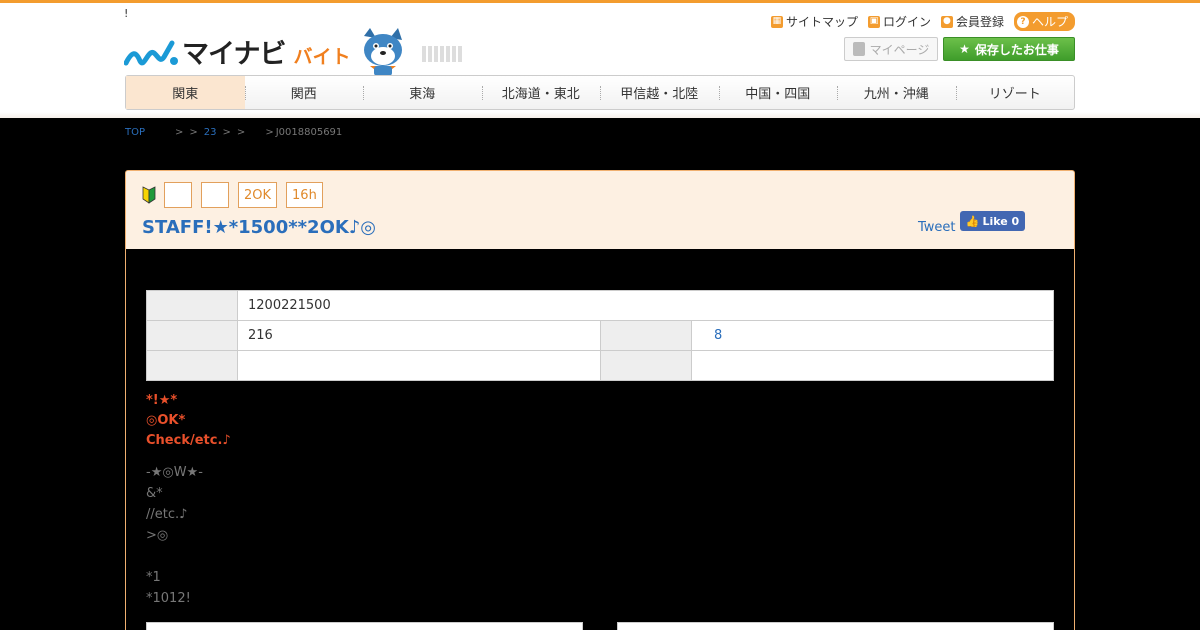 This screenshot has width=1200, height=630. Describe the element at coordinates (174, 556) in the screenshot. I see `description-line` at that location.